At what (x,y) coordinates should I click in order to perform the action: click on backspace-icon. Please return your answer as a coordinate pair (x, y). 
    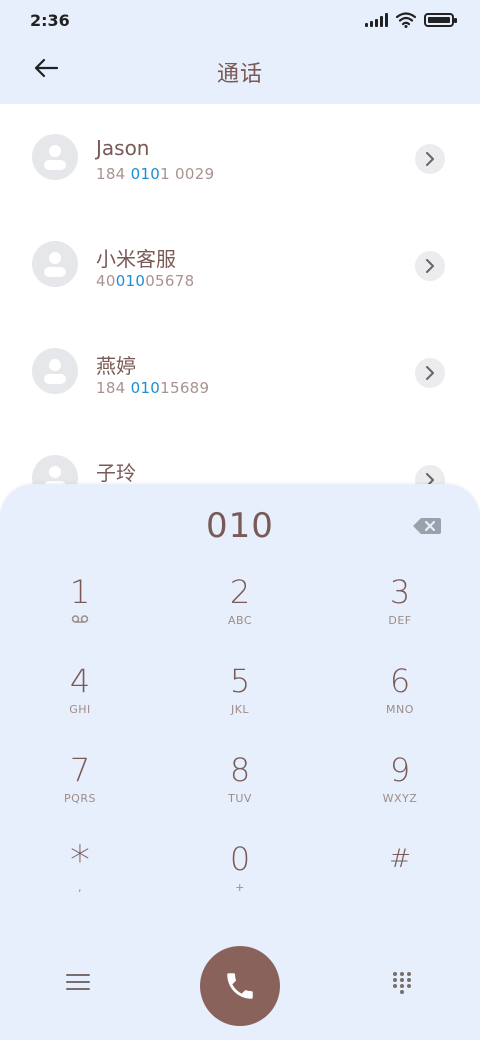
    Looking at the image, I should click on (427, 526).